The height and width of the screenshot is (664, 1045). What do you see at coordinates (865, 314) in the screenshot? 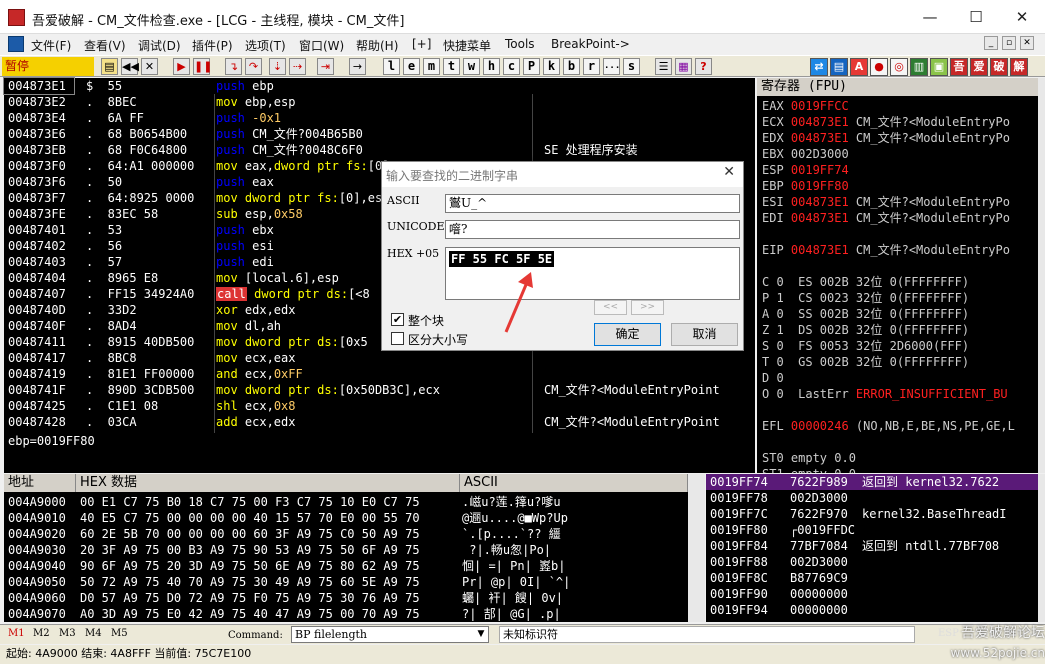
I see `register-line: A 0 SS 002B 32位 0(FFFFFFFF)` at bounding box center [865, 314].